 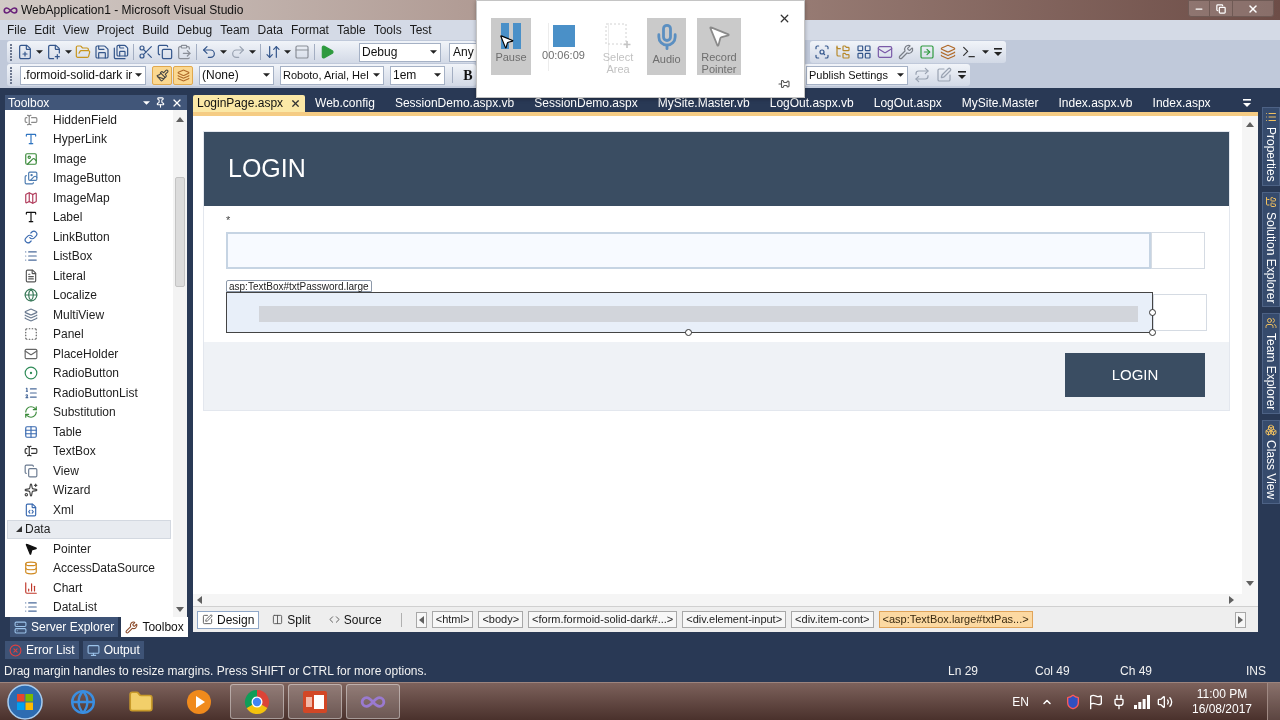 I want to click on scroll-right-icon, so click(x=1231, y=600).